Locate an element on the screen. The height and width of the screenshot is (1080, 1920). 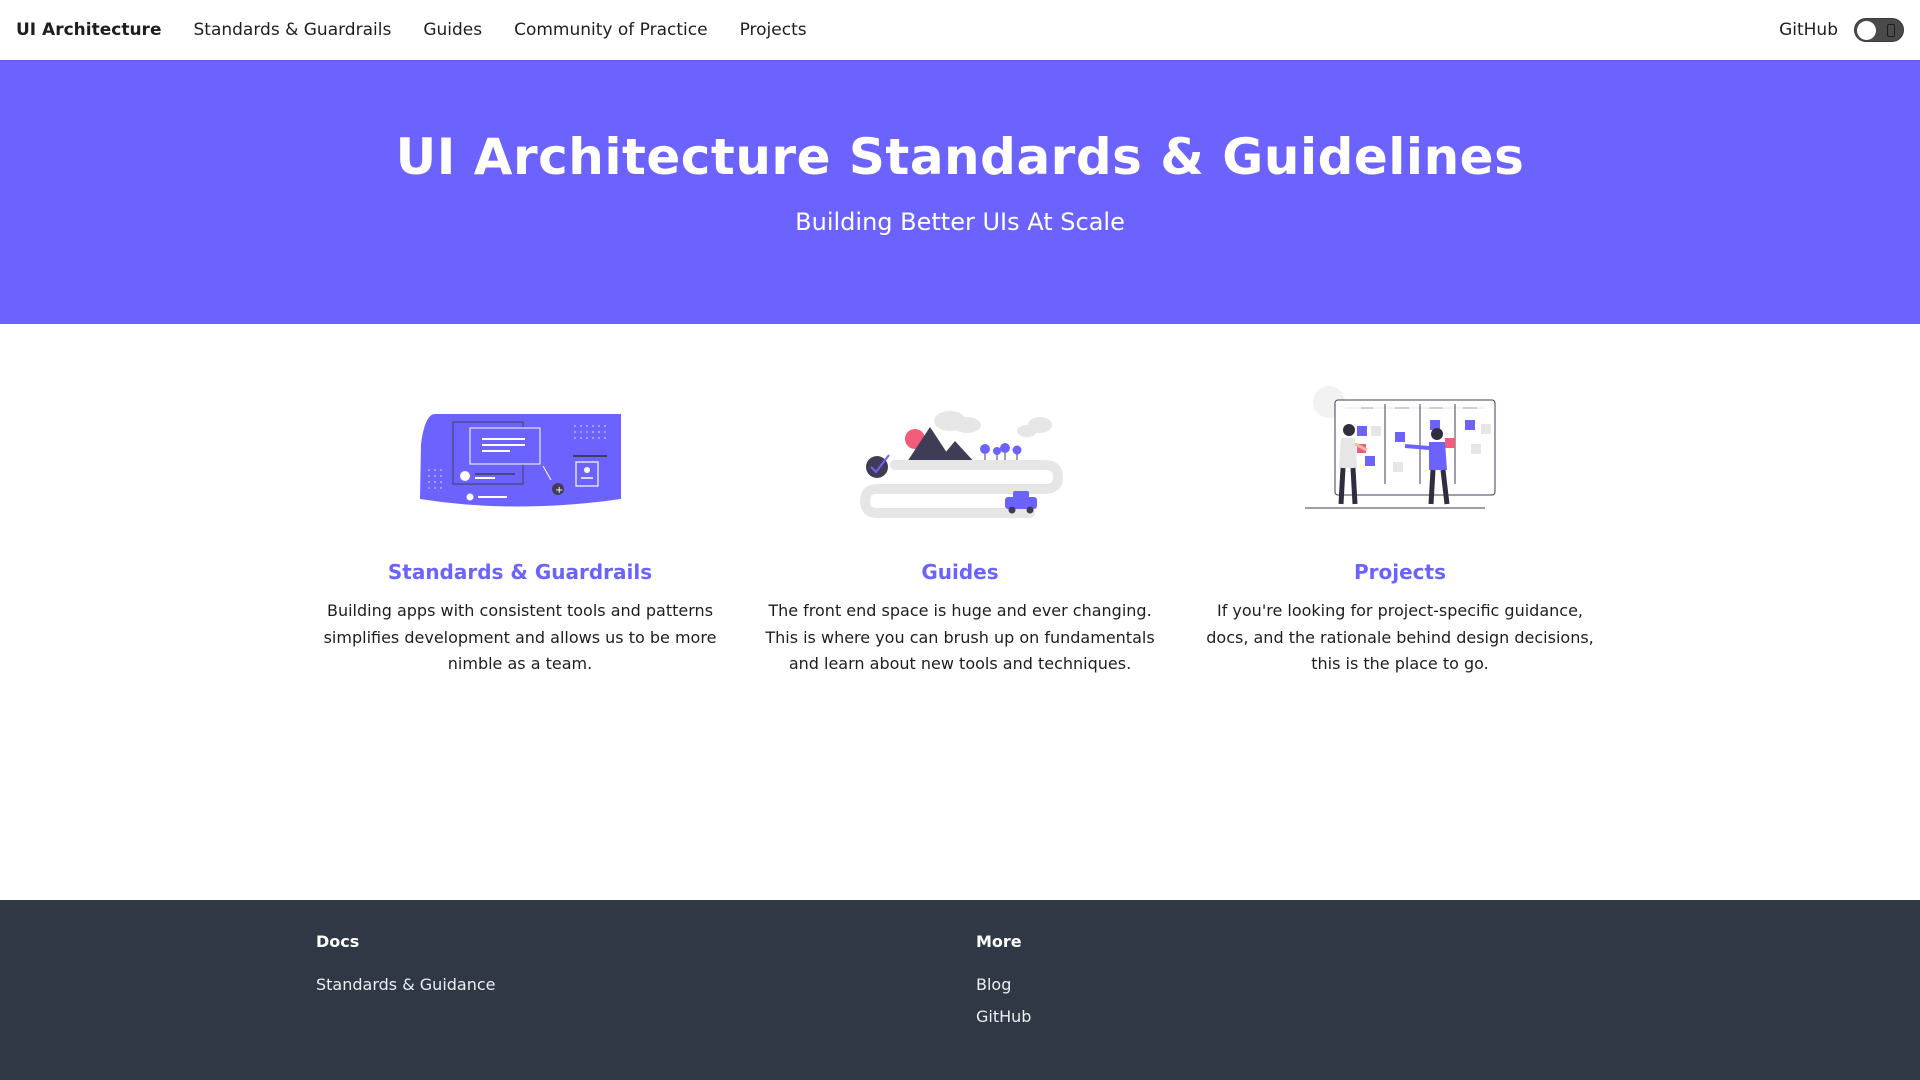
footer-link-blog: Blog is located at coordinates (1306, 985).